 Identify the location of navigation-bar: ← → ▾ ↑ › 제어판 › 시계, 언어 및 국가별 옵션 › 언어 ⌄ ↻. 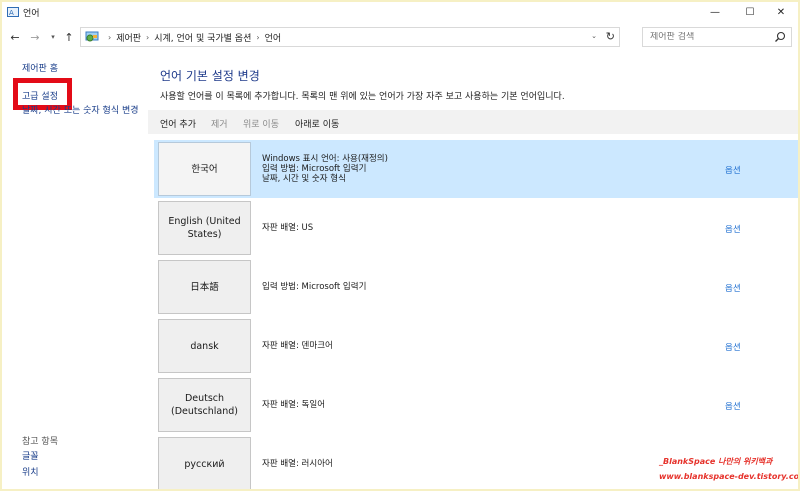
(400, 37).